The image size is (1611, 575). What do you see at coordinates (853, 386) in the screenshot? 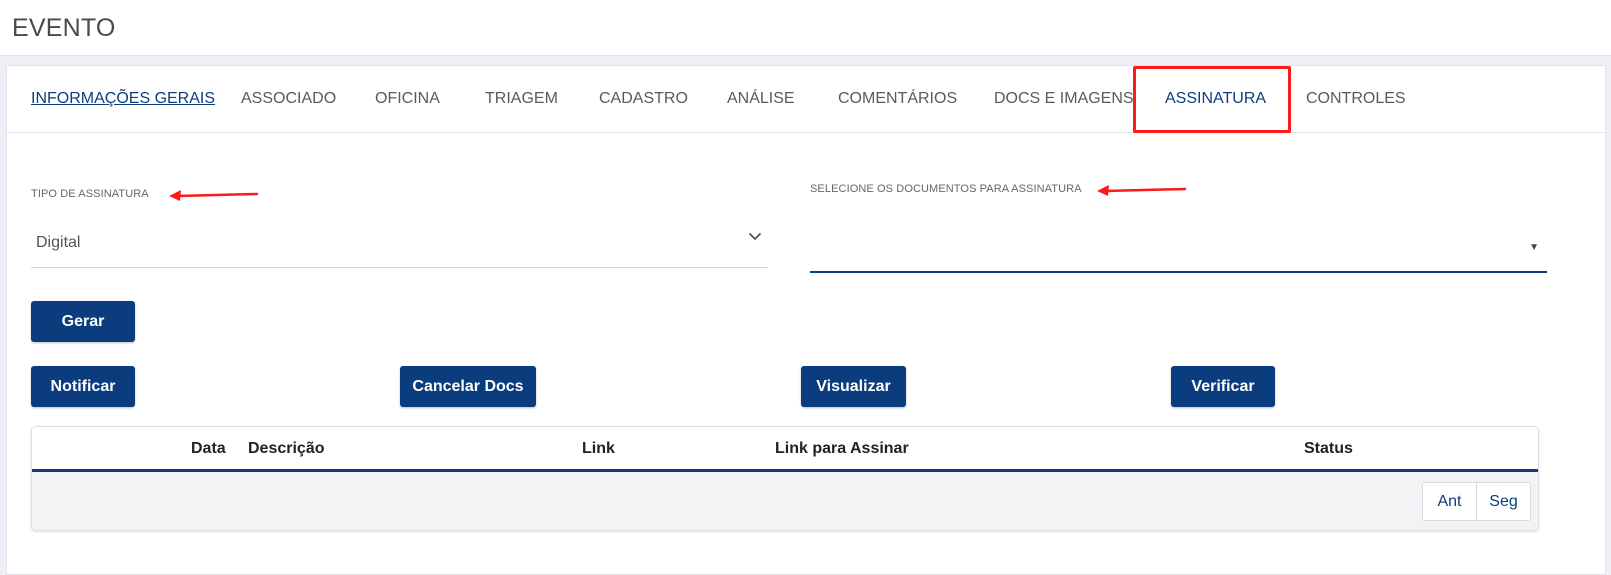
I see `visualizar-button: Visualizar` at bounding box center [853, 386].